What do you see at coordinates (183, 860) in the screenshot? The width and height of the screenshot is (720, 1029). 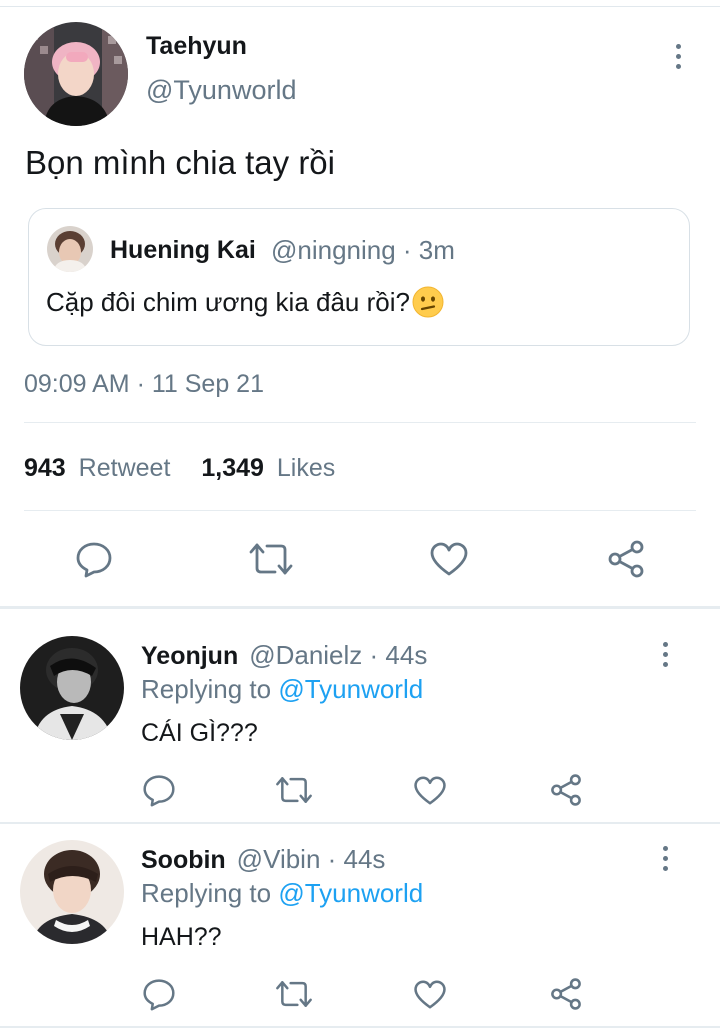 I see `reply-author-name: Soobin` at bounding box center [183, 860].